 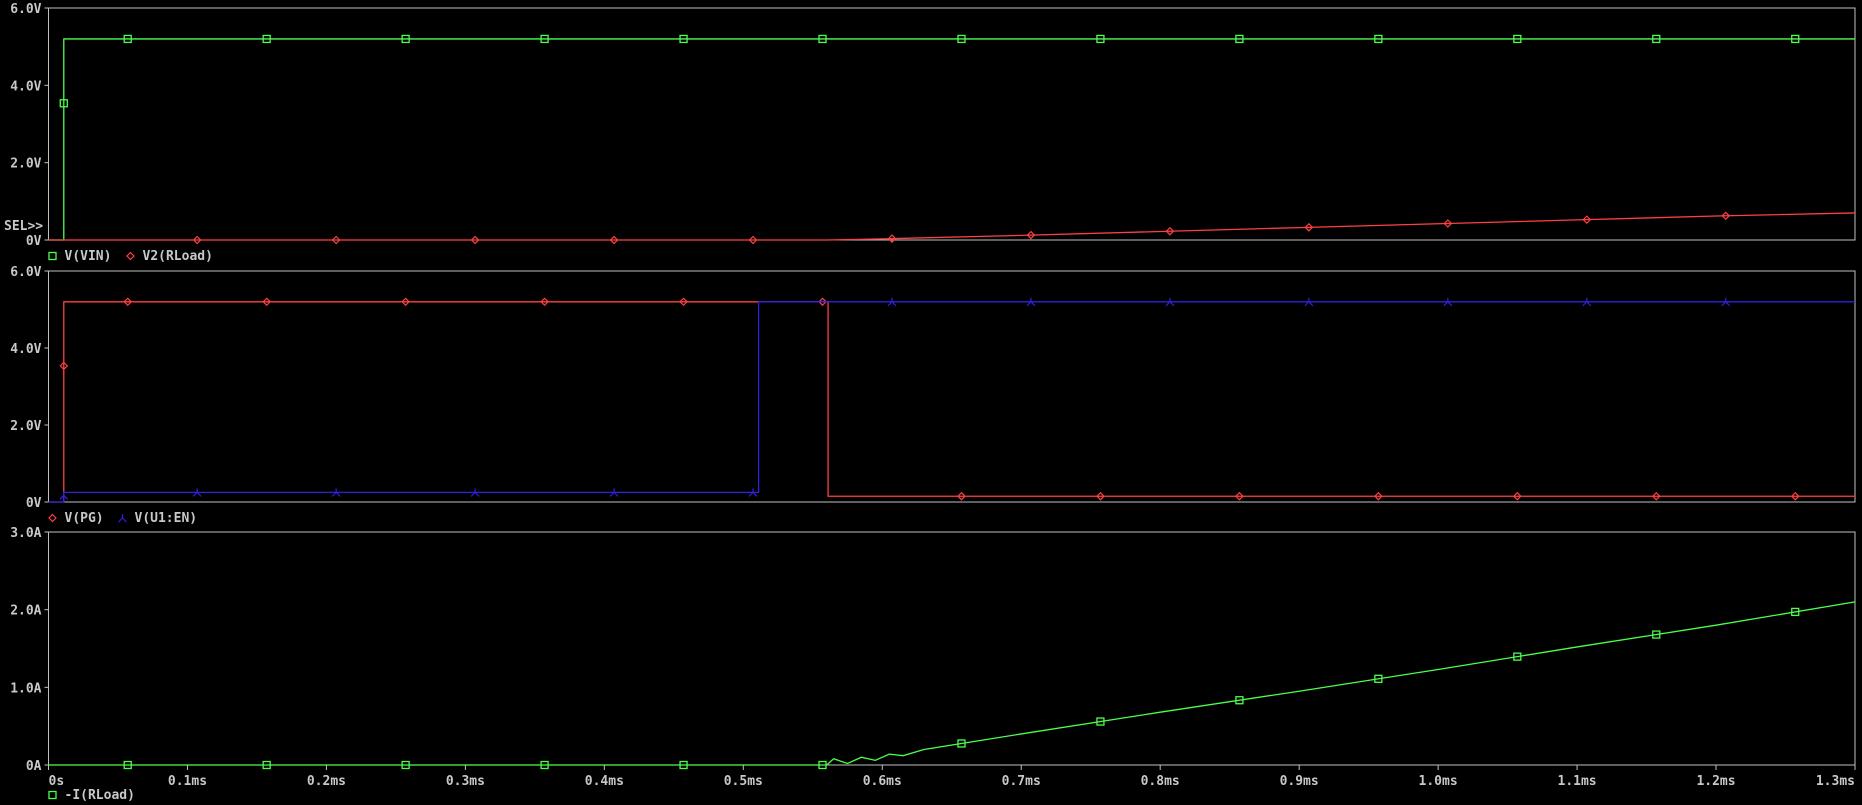 I want to click on legend-label: -I(RLoad), so click(x=100, y=795).